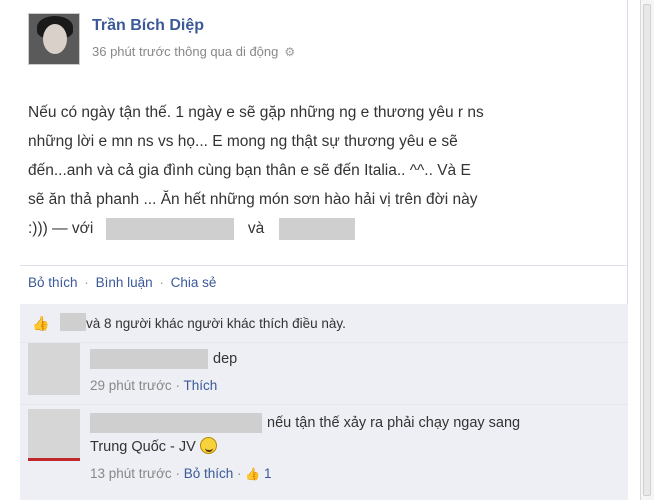 This screenshot has height=500, width=654. What do you see at coordinates (143, 447) in the screenshot?
I see `comment-text-line2: Trung Quốc - JV` at bounding box center [143, 447].